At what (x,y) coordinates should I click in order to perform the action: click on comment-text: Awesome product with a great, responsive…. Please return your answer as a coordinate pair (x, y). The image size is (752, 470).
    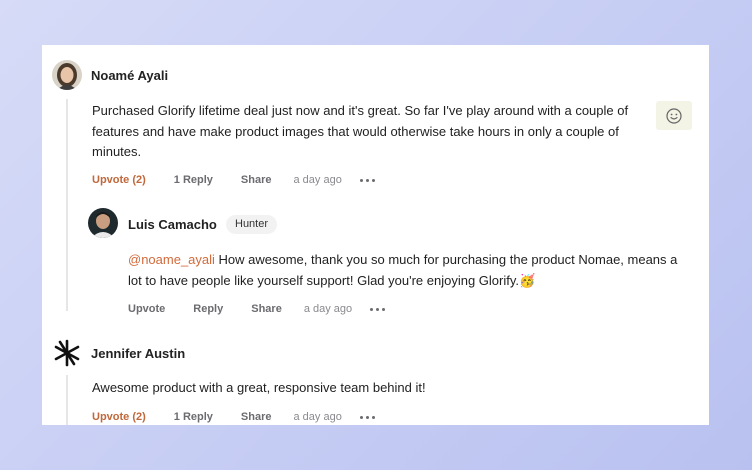
    Looking at the image, I should click on (259, 387).